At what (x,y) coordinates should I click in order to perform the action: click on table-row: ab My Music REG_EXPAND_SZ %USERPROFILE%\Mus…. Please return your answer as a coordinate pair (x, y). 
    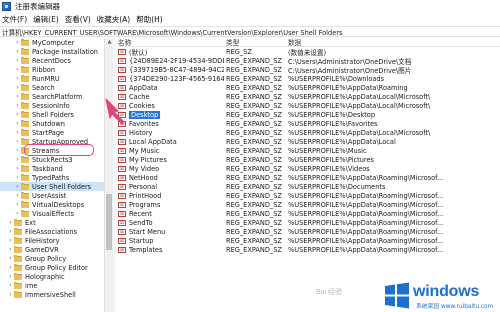
    Looking at the image, I should click on (308, 150).